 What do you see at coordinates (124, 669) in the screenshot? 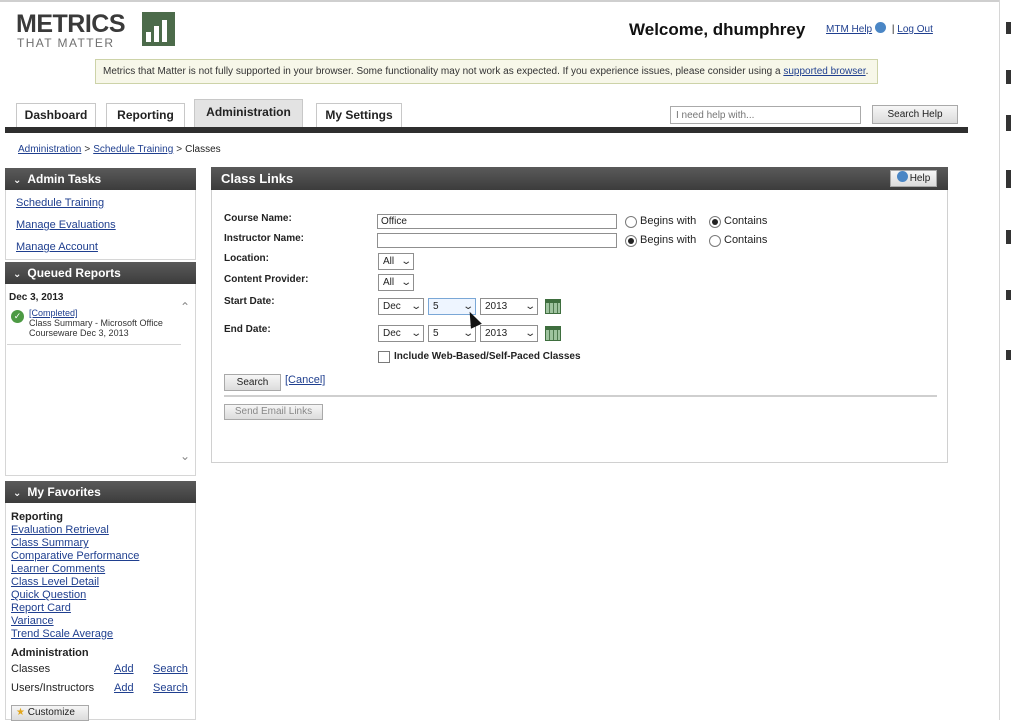
I see `favorite-classes-add-link: Add` at bounding box center [124, 669].